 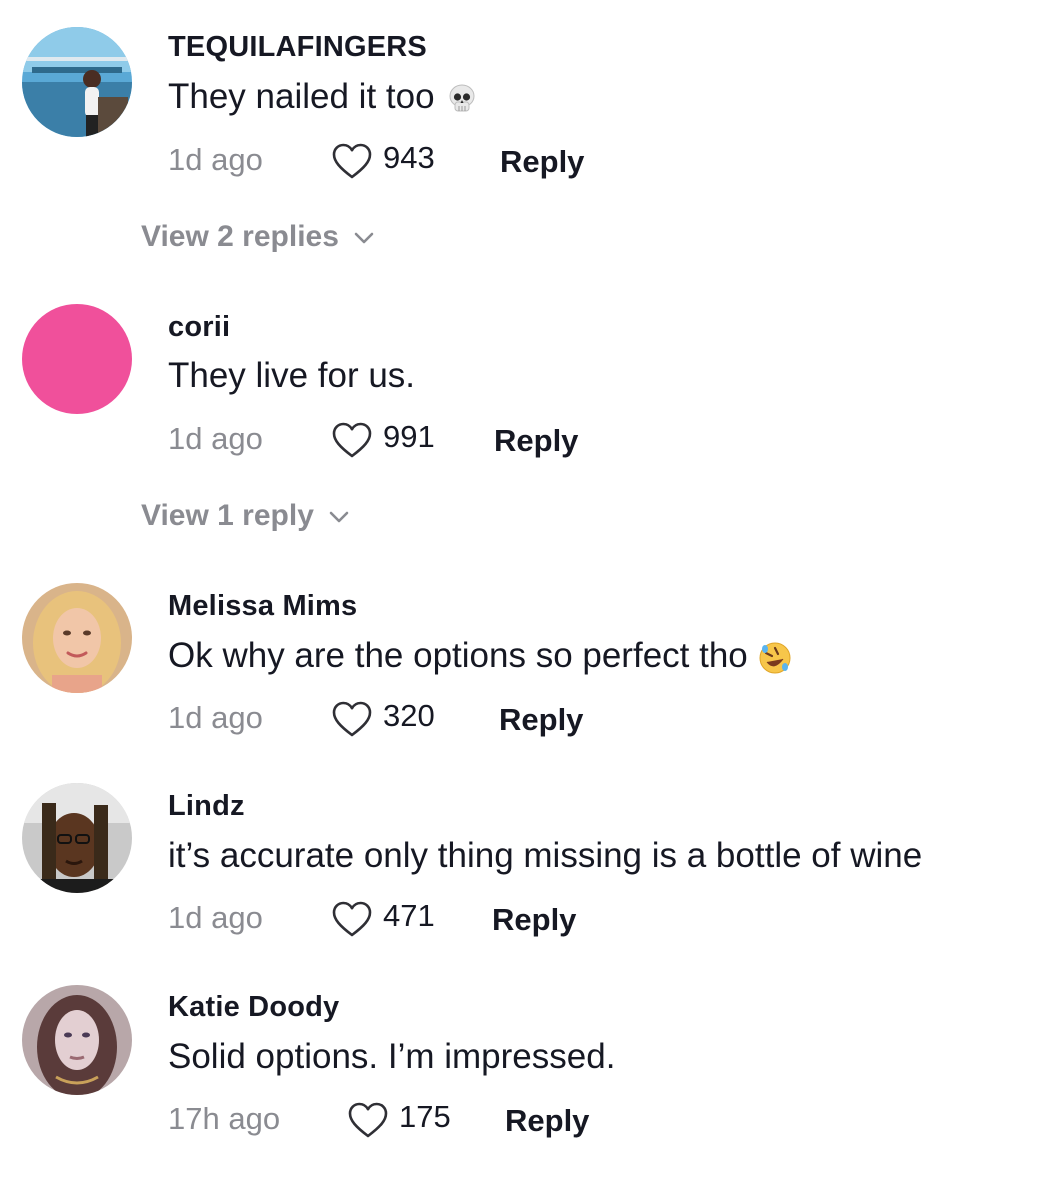 I want to click on comment-username: corii, so click(x=199, y=327).